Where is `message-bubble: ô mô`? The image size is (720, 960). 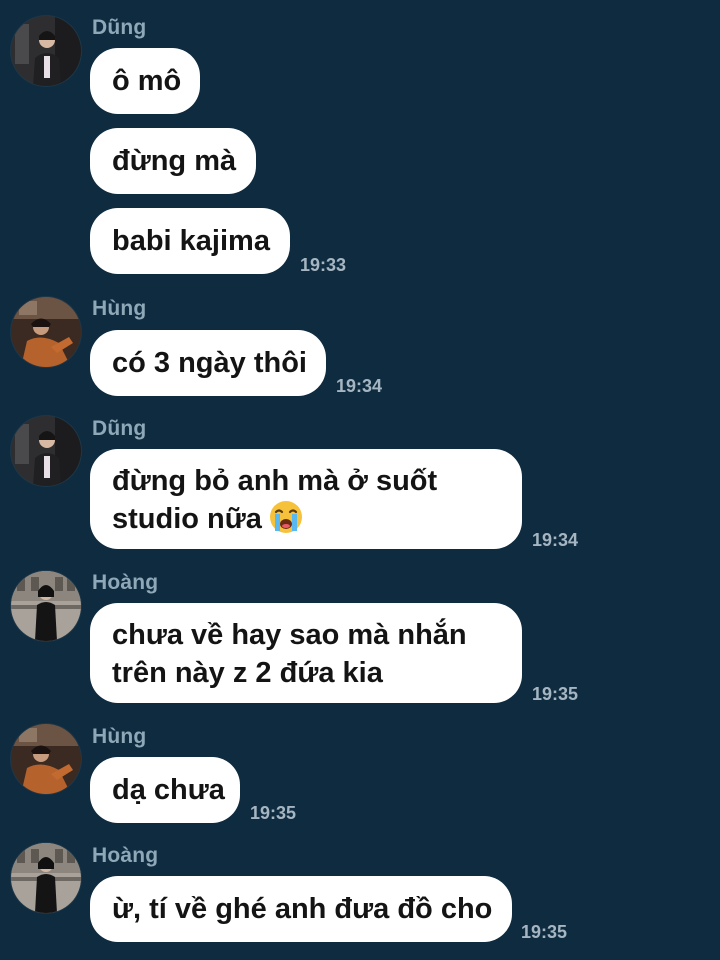
message-bubble: ô mô is located at coordinates (145, 81).